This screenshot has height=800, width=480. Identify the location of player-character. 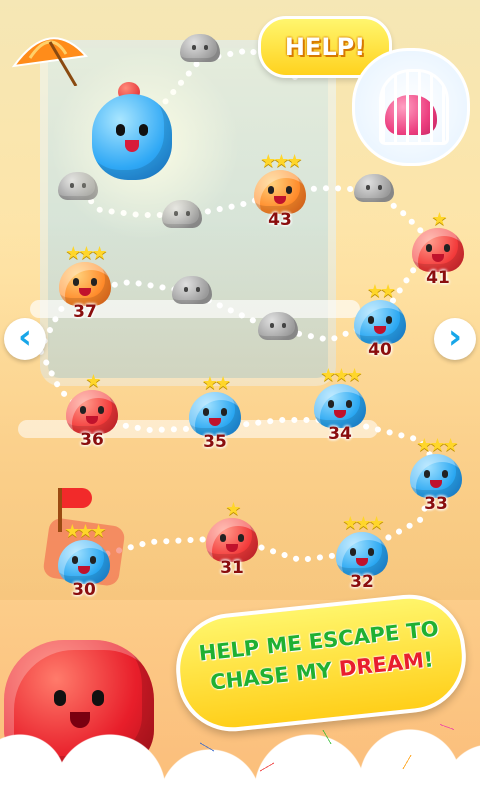
(134, 132).